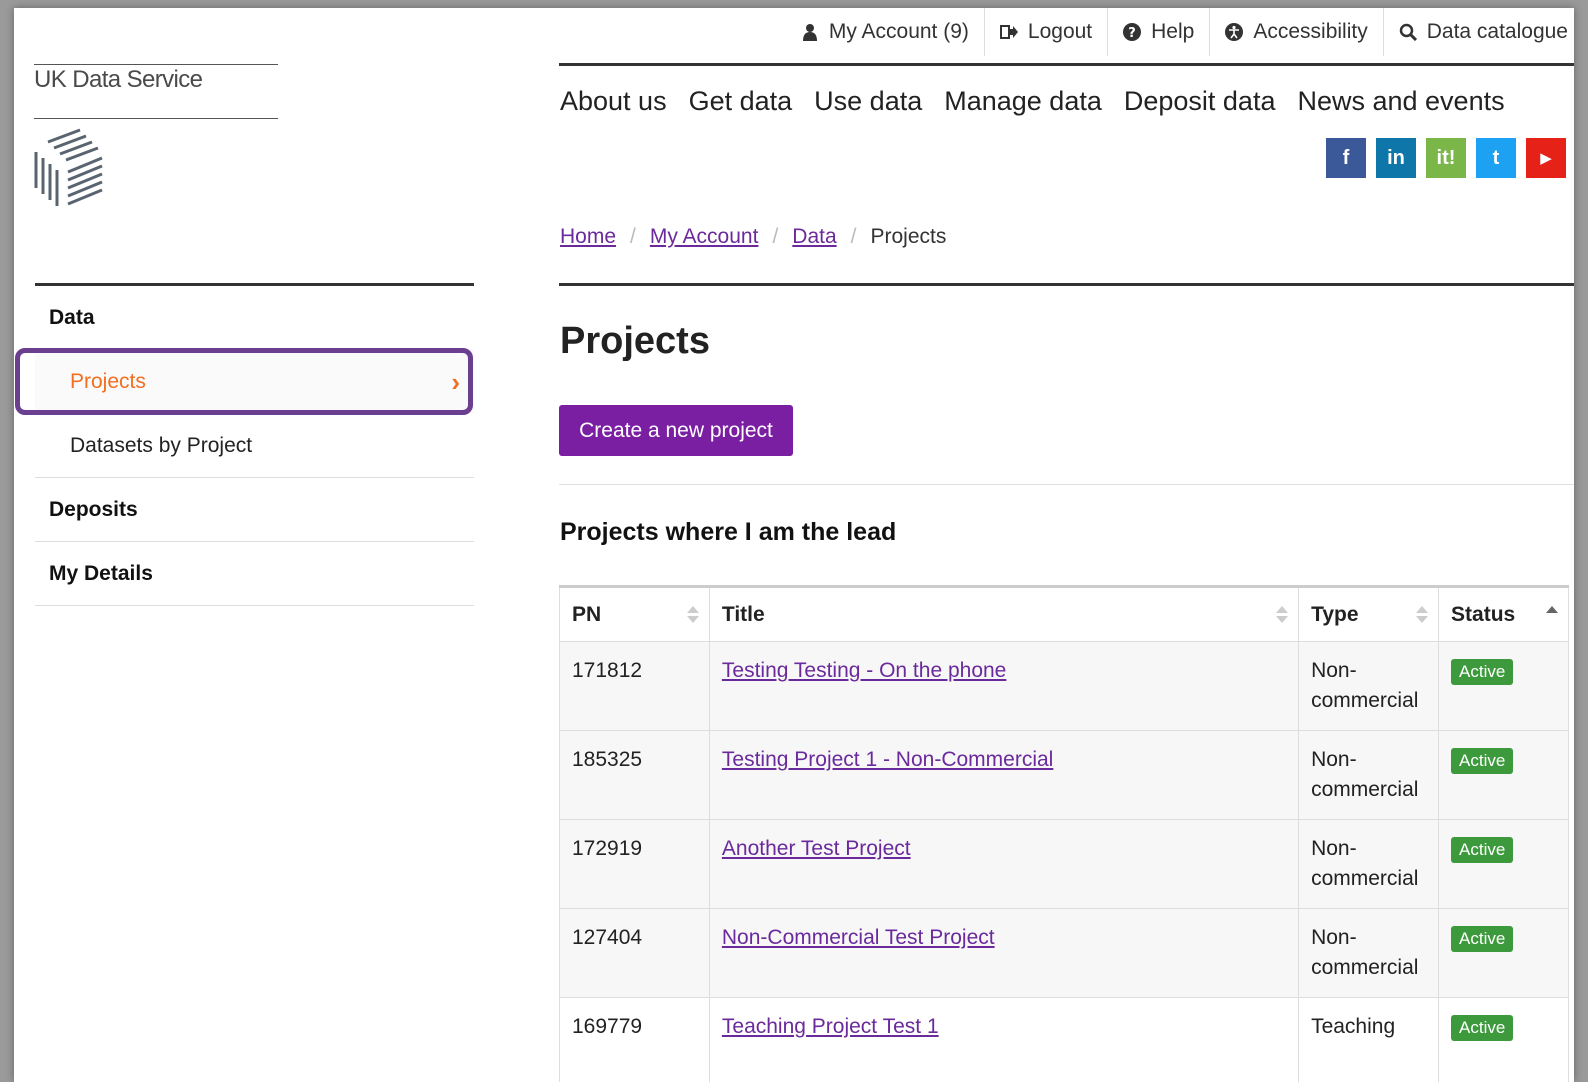 The image size is (1588, 1082). I want to click on brand-divider-top, so click(156, 64).